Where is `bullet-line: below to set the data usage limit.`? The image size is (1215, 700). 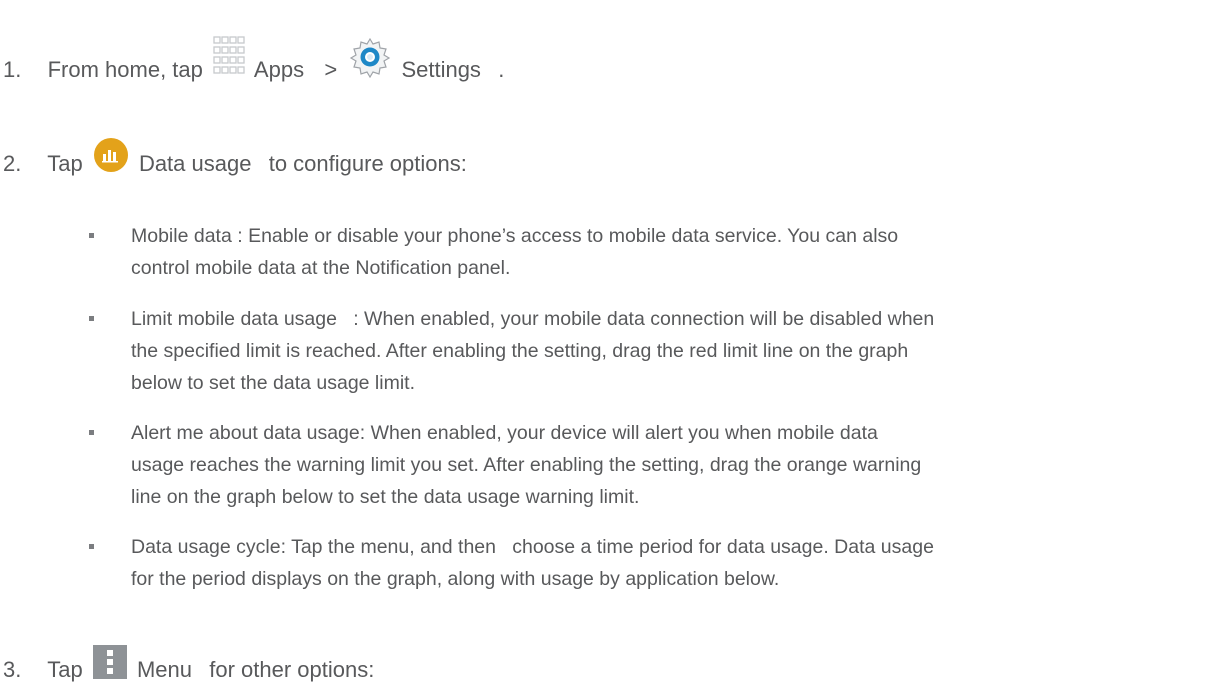 bullet-line: below to set the data usage limit. is located at coordinates (273, 383).